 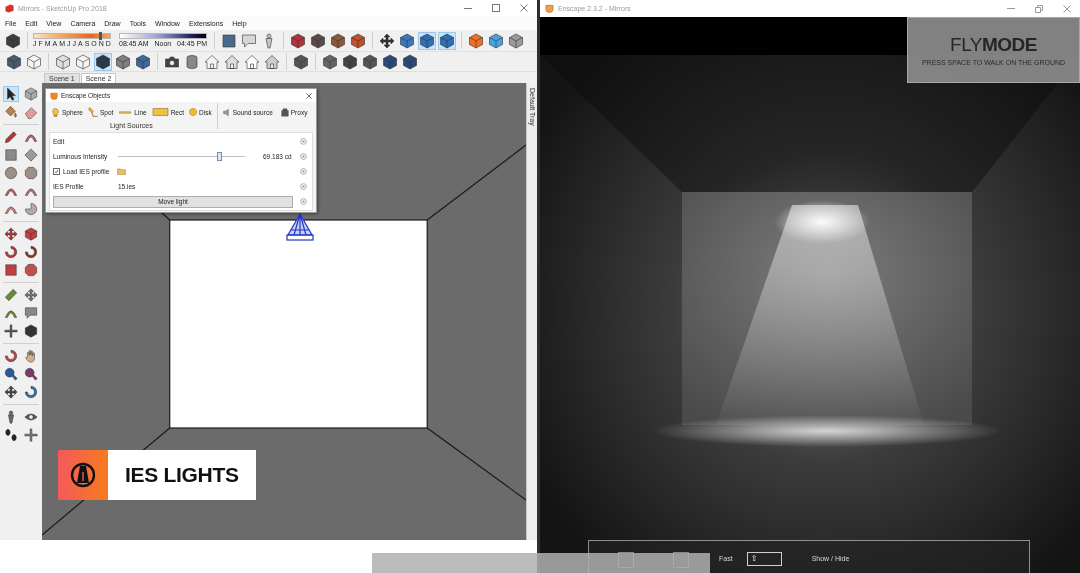 I want to click on rotated-rectangle-icon, so click(x=31, y=155).